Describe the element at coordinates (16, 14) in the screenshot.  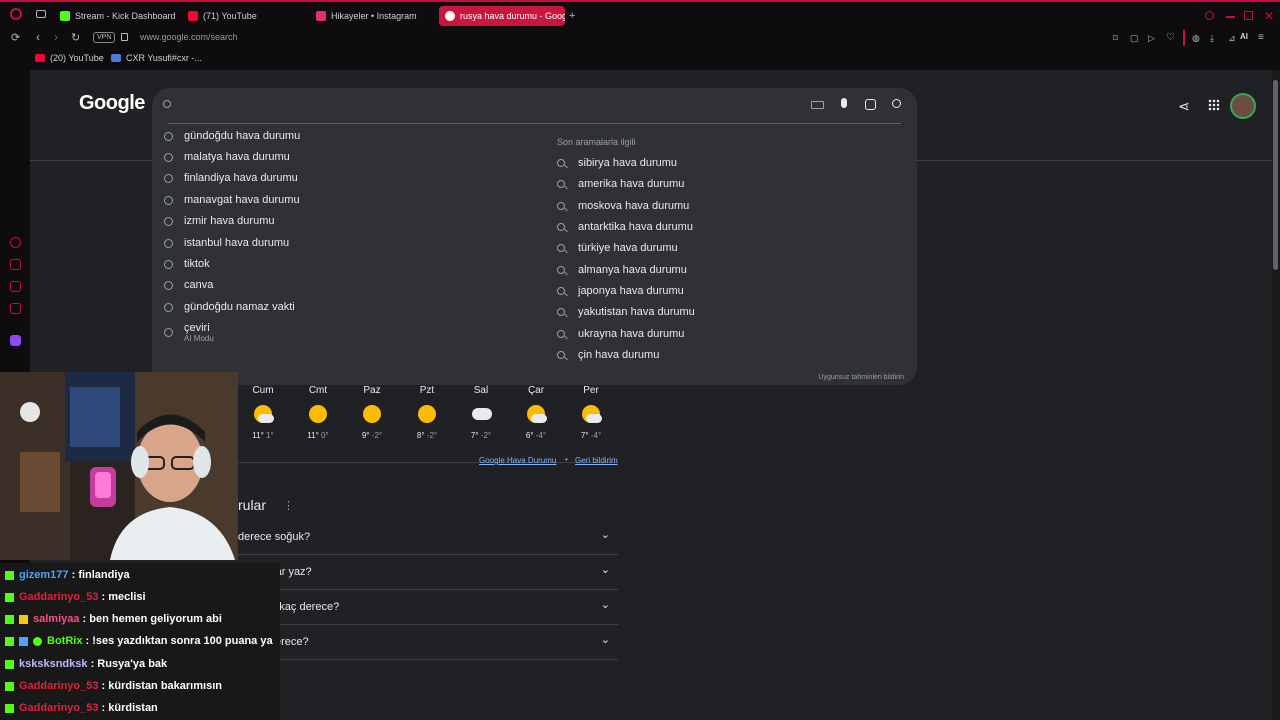
I see `opera-logo-icon` at that location.